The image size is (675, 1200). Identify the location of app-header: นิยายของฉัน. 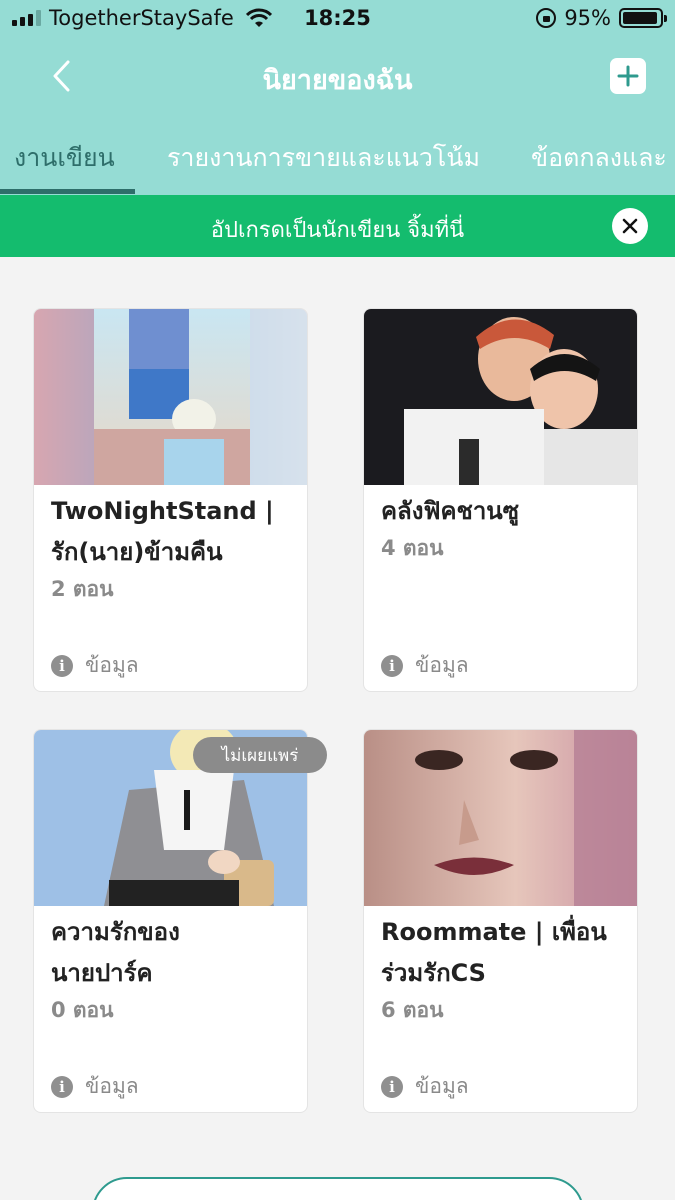
(337, 78).